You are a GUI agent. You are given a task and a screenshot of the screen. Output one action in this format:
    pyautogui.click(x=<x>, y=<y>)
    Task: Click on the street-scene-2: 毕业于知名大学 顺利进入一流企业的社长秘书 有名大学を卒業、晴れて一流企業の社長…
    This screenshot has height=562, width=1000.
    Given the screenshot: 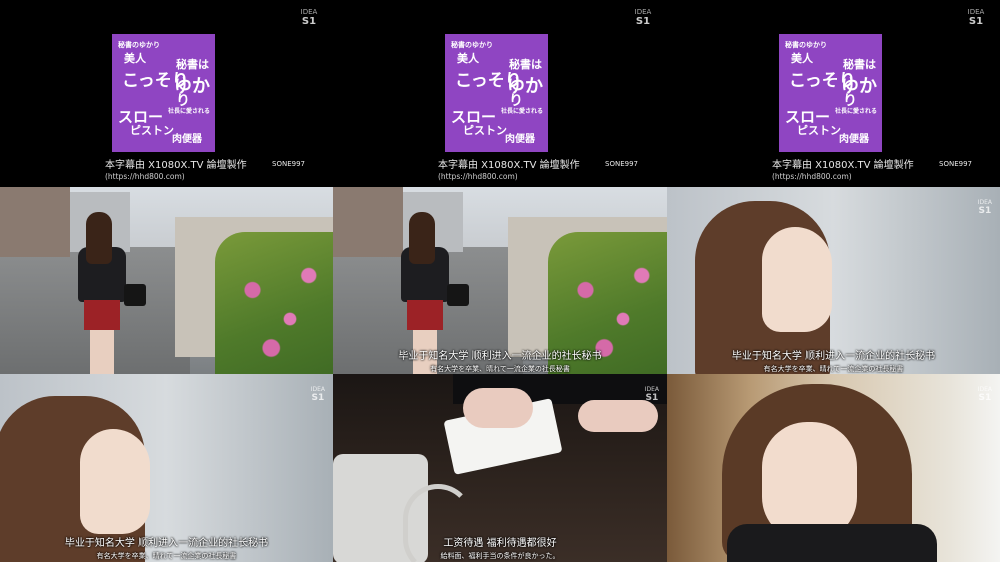 What is the action you would take?
    pyautogui.click(x=500, y=280)
    